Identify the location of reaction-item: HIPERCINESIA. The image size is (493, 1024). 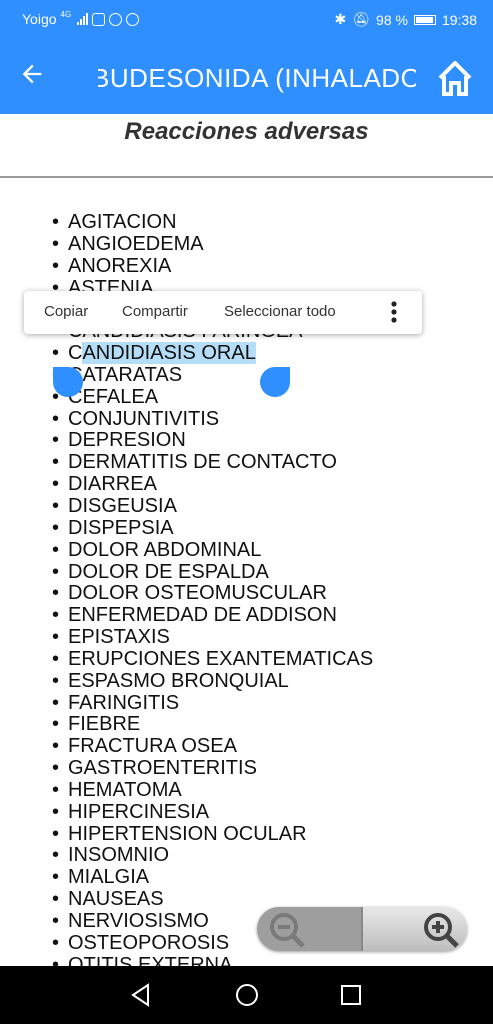
(212, 812).